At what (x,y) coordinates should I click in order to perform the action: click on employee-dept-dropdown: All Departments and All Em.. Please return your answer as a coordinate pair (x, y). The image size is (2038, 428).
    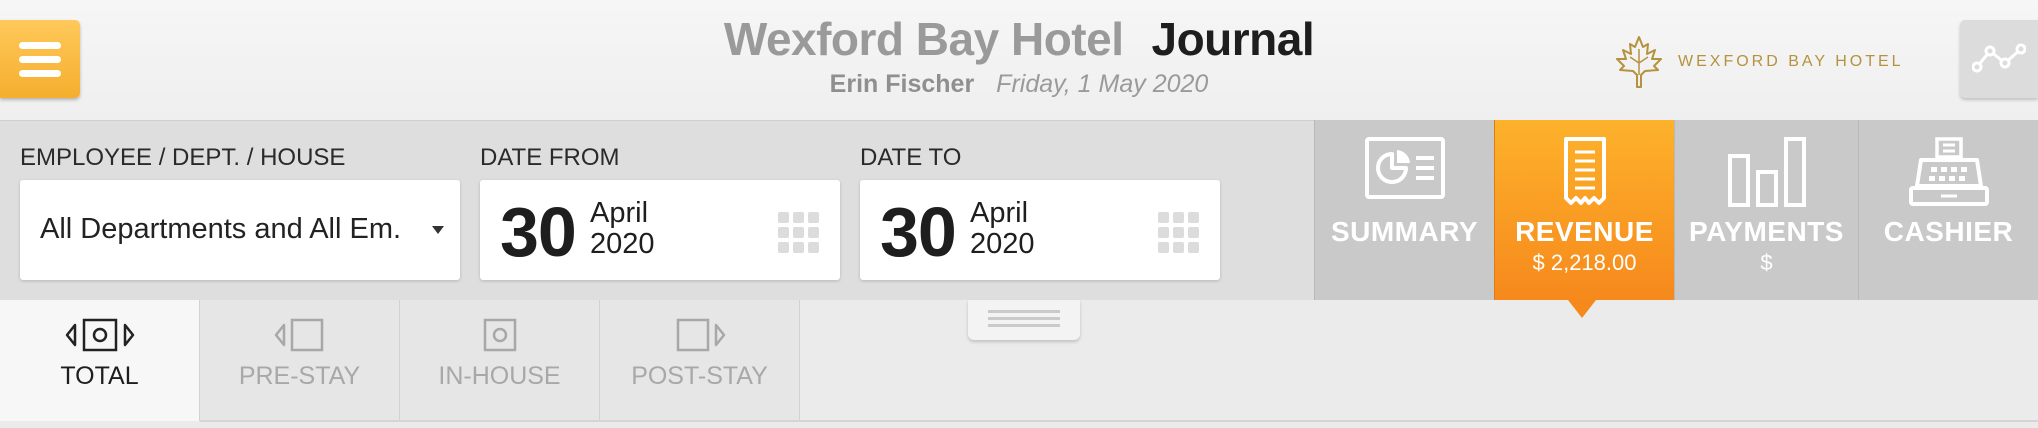
    Looking at the image, I should click on (240, 230).